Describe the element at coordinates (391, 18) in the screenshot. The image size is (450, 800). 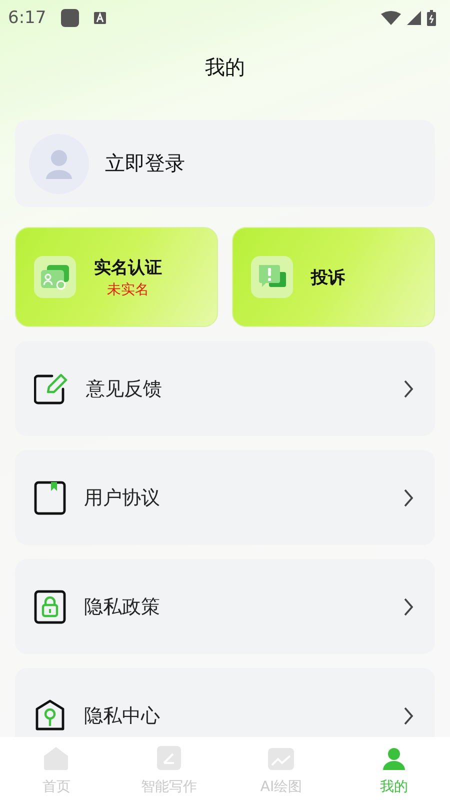
I see `wifi-icon` at that location.